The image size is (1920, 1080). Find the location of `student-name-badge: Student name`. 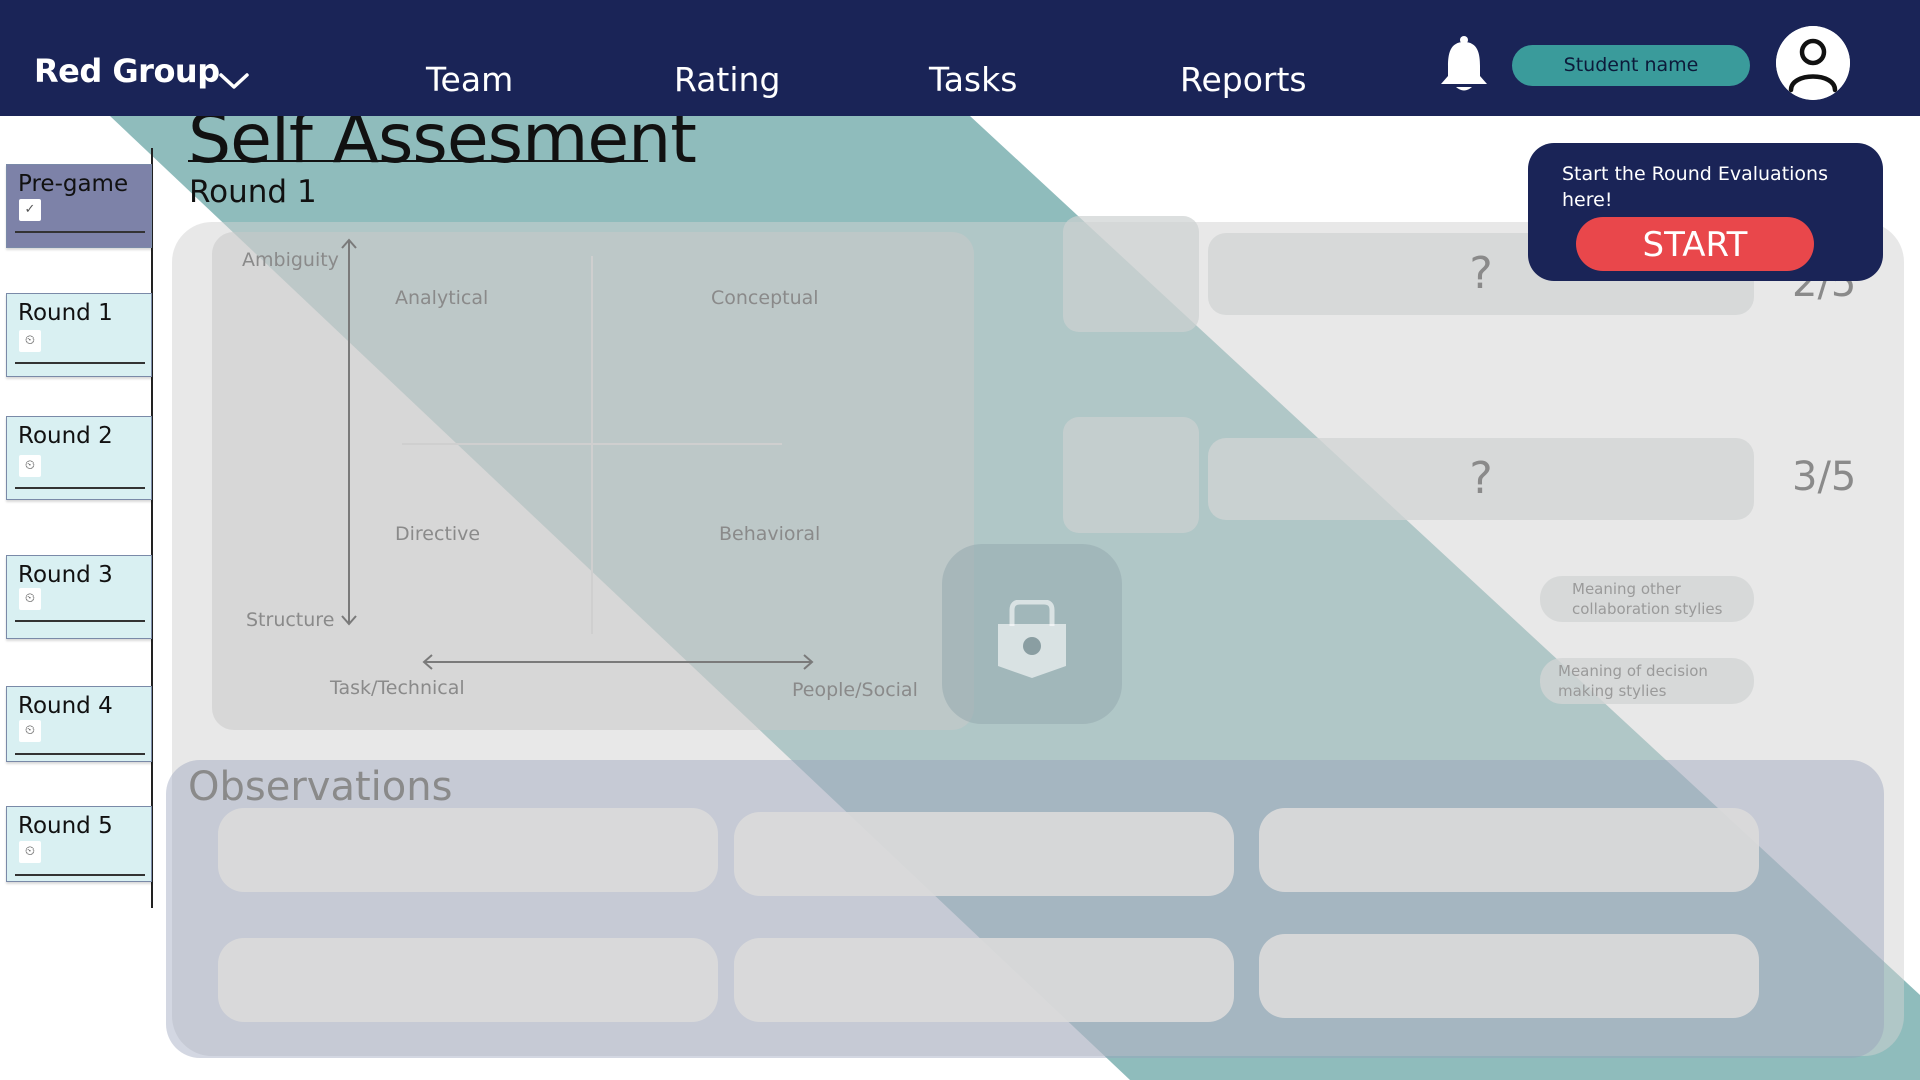

student-name-badge: Student name is located at coordinates (1631, 65).